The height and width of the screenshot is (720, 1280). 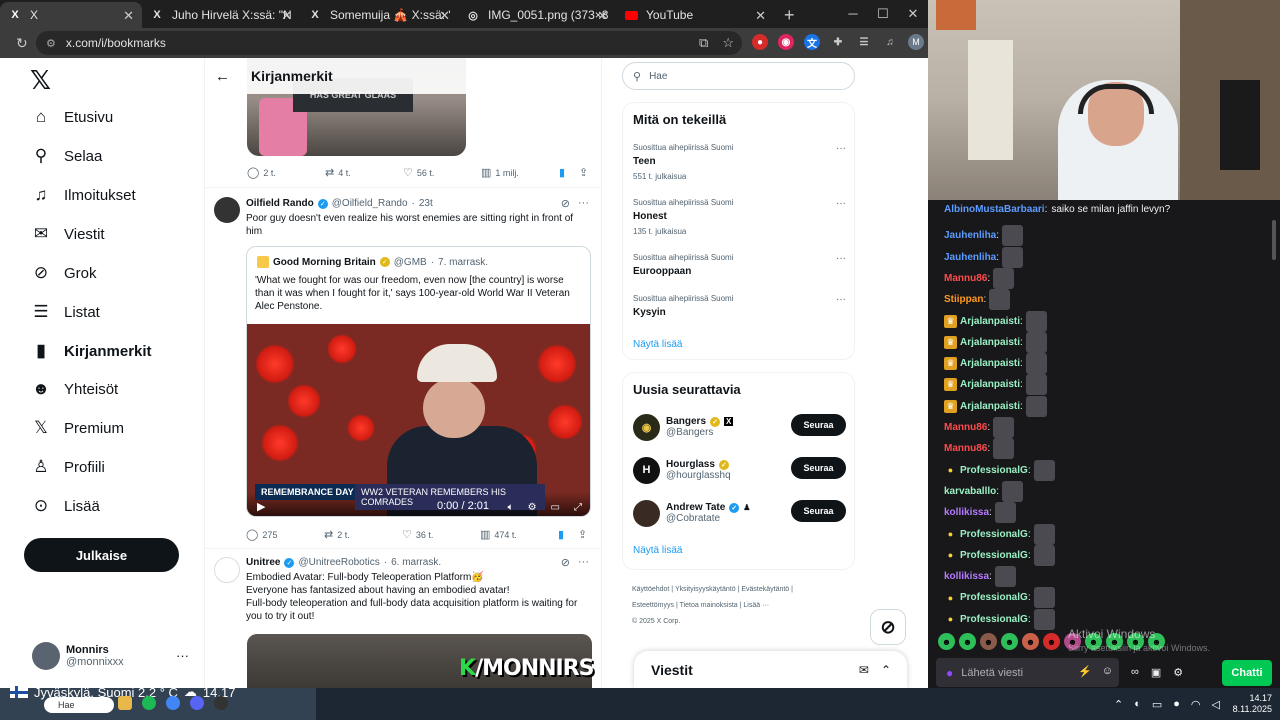 What do you see at coordinates (519, 534) in the screenshot?
I see `views-button: ▥ 474 t.` at bounding box center [519, 534].